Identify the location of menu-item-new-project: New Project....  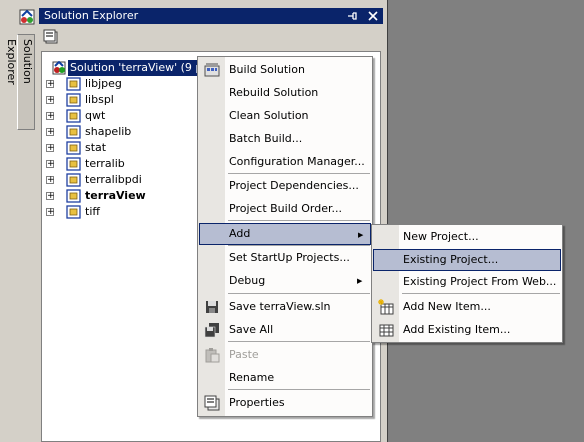
(467, 237).